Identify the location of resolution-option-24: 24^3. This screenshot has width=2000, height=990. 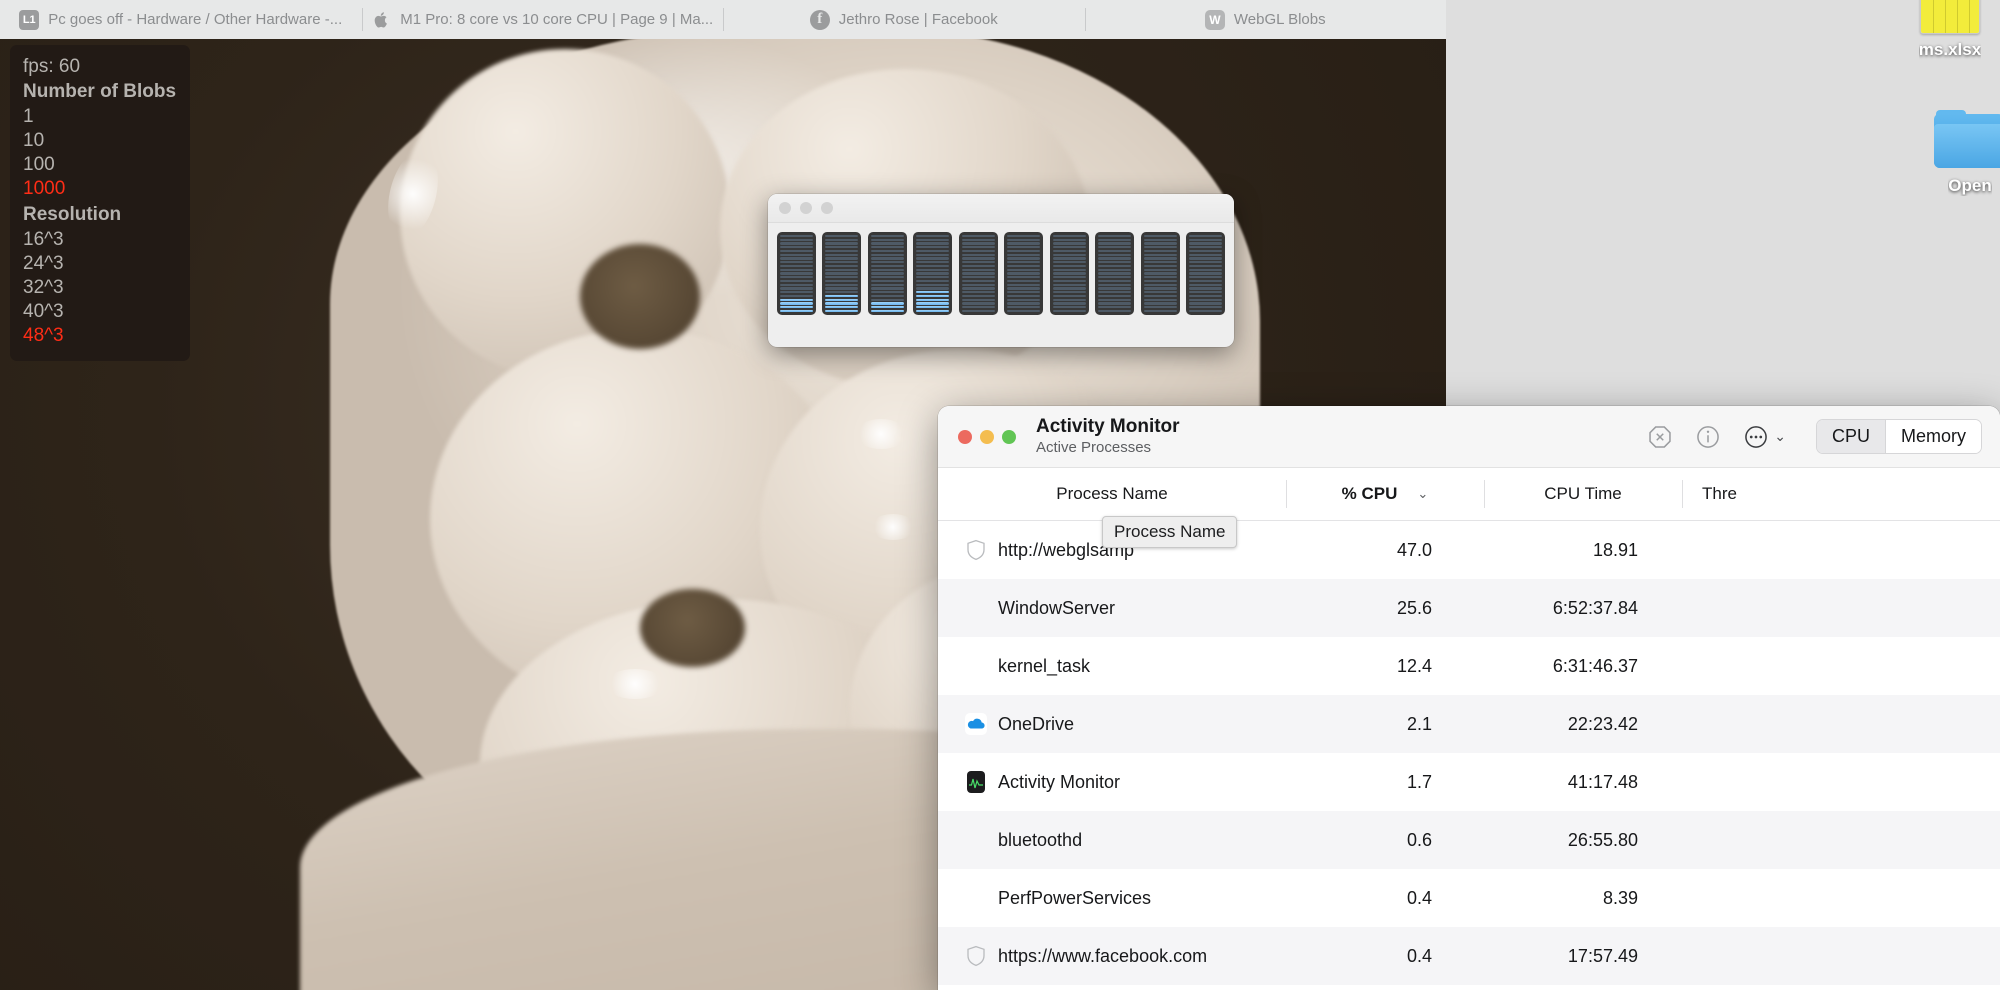
(100, 264).